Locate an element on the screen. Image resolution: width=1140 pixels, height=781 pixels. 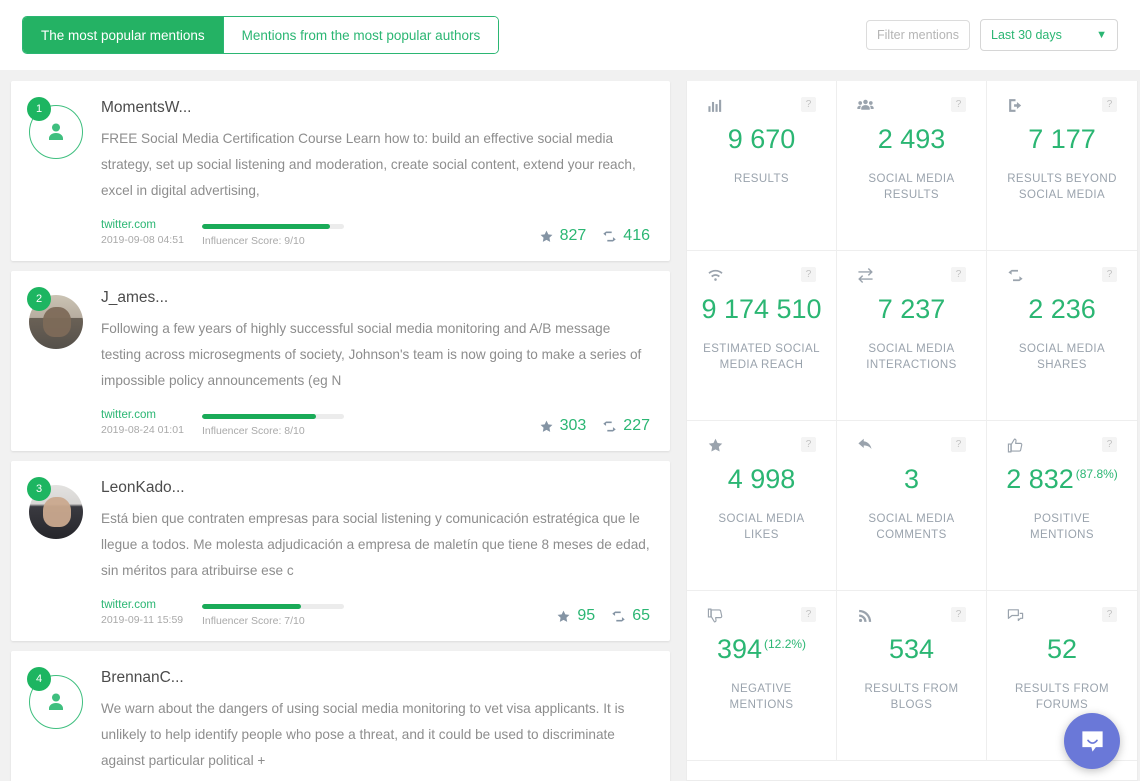
shares-stat: 416 is located at coordinates (626, 236).